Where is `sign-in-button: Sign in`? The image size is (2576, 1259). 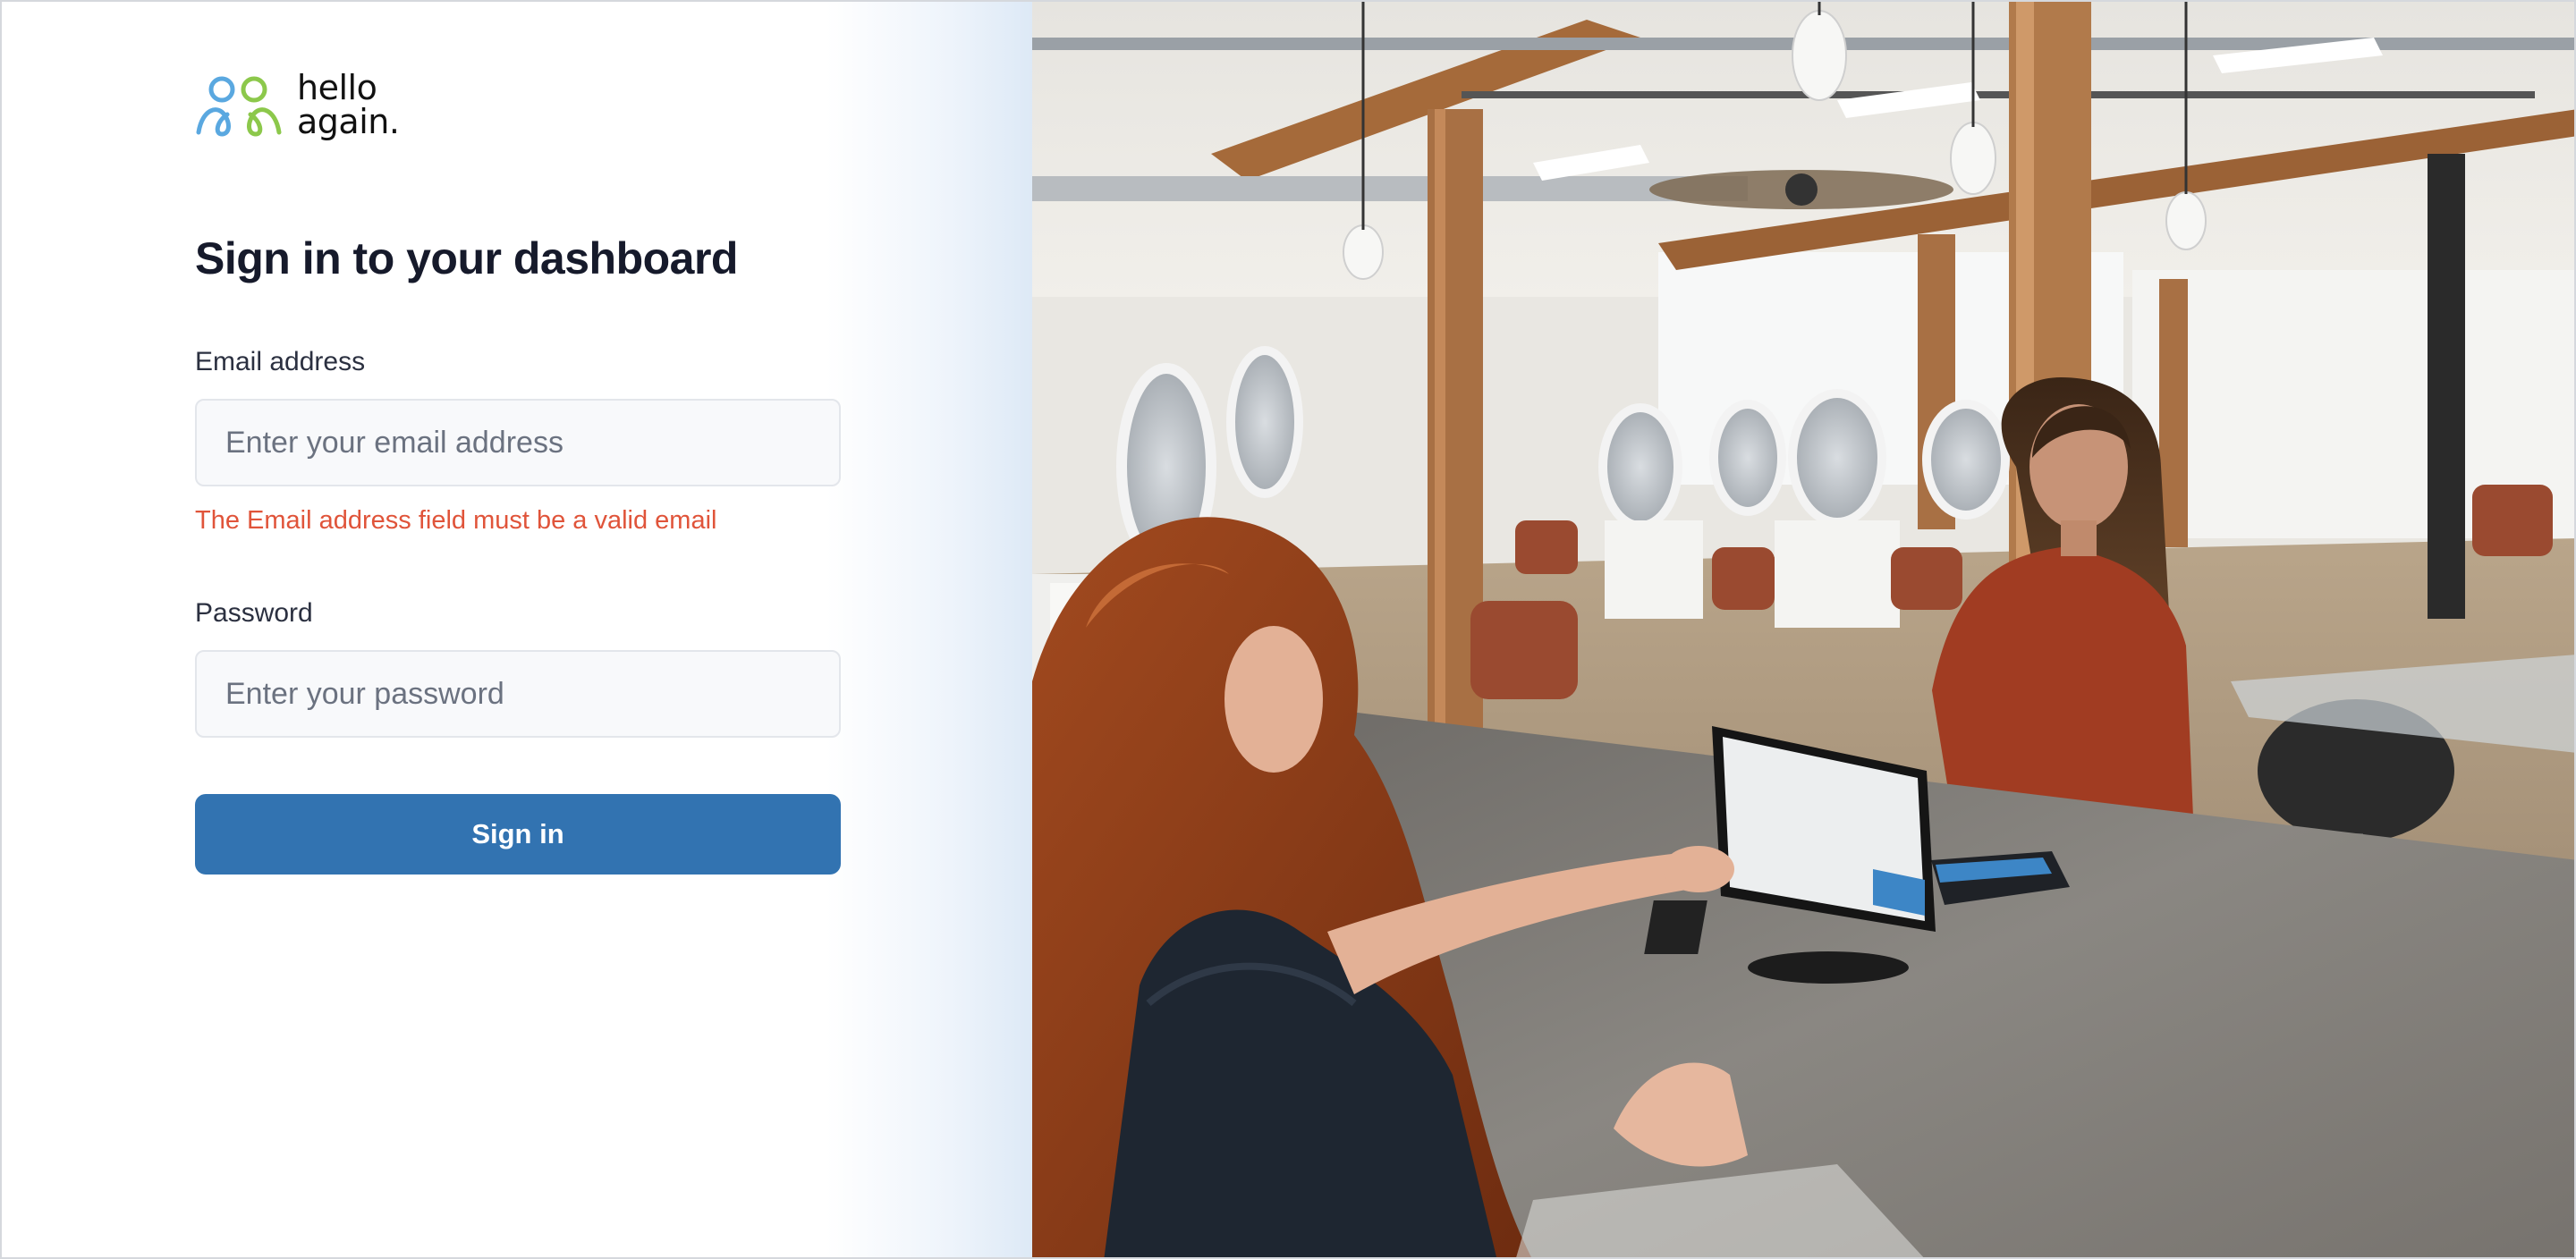 sign-in-button: Sign in is located at coordinates (518, 834).